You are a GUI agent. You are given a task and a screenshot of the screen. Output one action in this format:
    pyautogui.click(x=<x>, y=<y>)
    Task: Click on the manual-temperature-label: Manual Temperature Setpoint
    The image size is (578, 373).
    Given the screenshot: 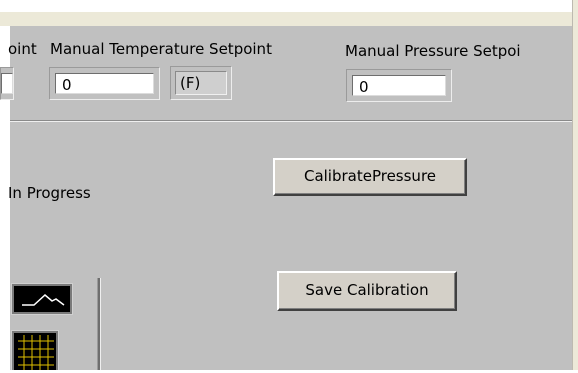 What is the action you would take?
    pyautogui.click(x=161, y=49)
    